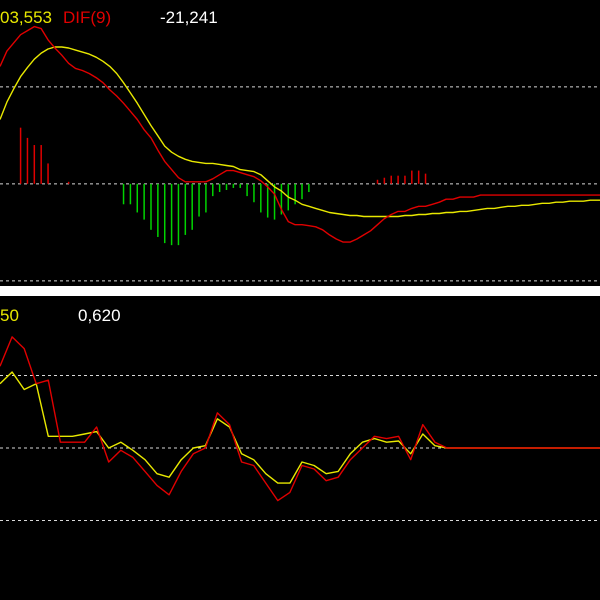 This screenshot has height=600, width=600. I want to click on osc-legend-value-2: 0,620, so click(99, 315).